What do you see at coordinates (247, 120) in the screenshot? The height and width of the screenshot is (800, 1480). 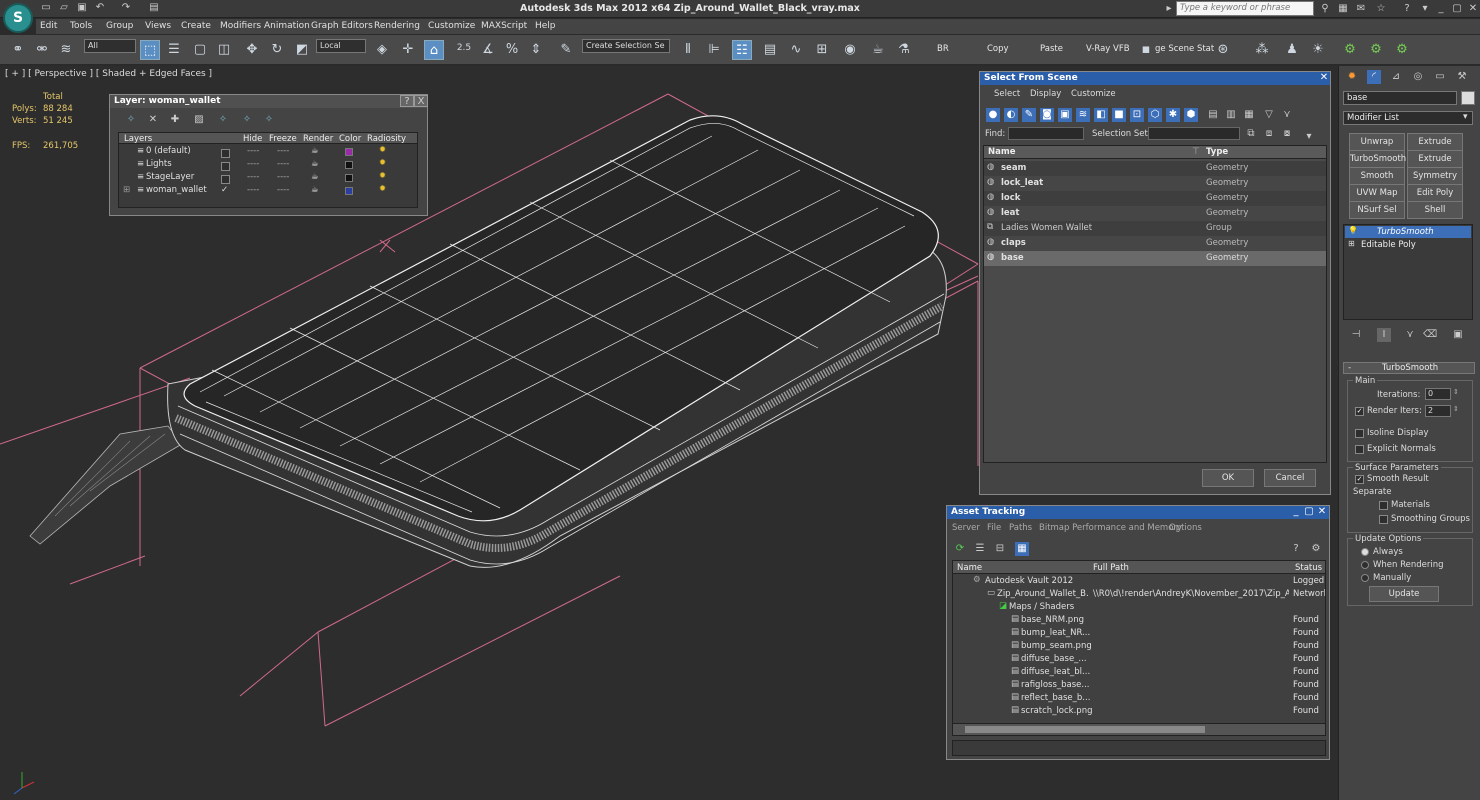 I see `hide-all-layers-icon: ✧` at bounding box center [247, 120].